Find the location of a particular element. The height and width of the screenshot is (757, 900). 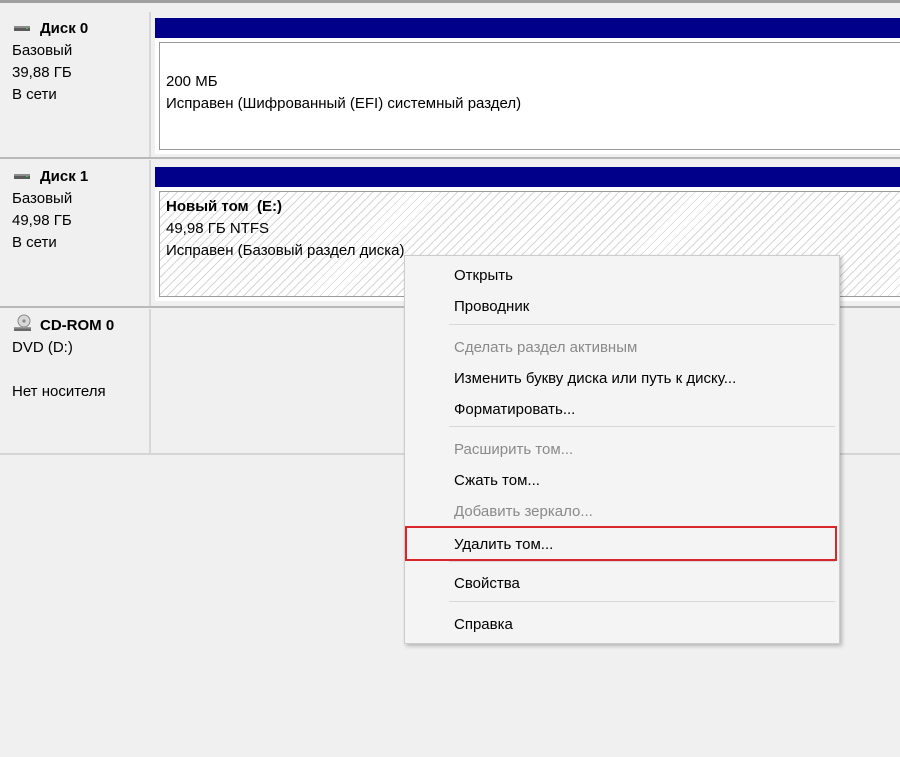

cdrom-0-drive: DVD (D:) is located at coordinates (42, 347).